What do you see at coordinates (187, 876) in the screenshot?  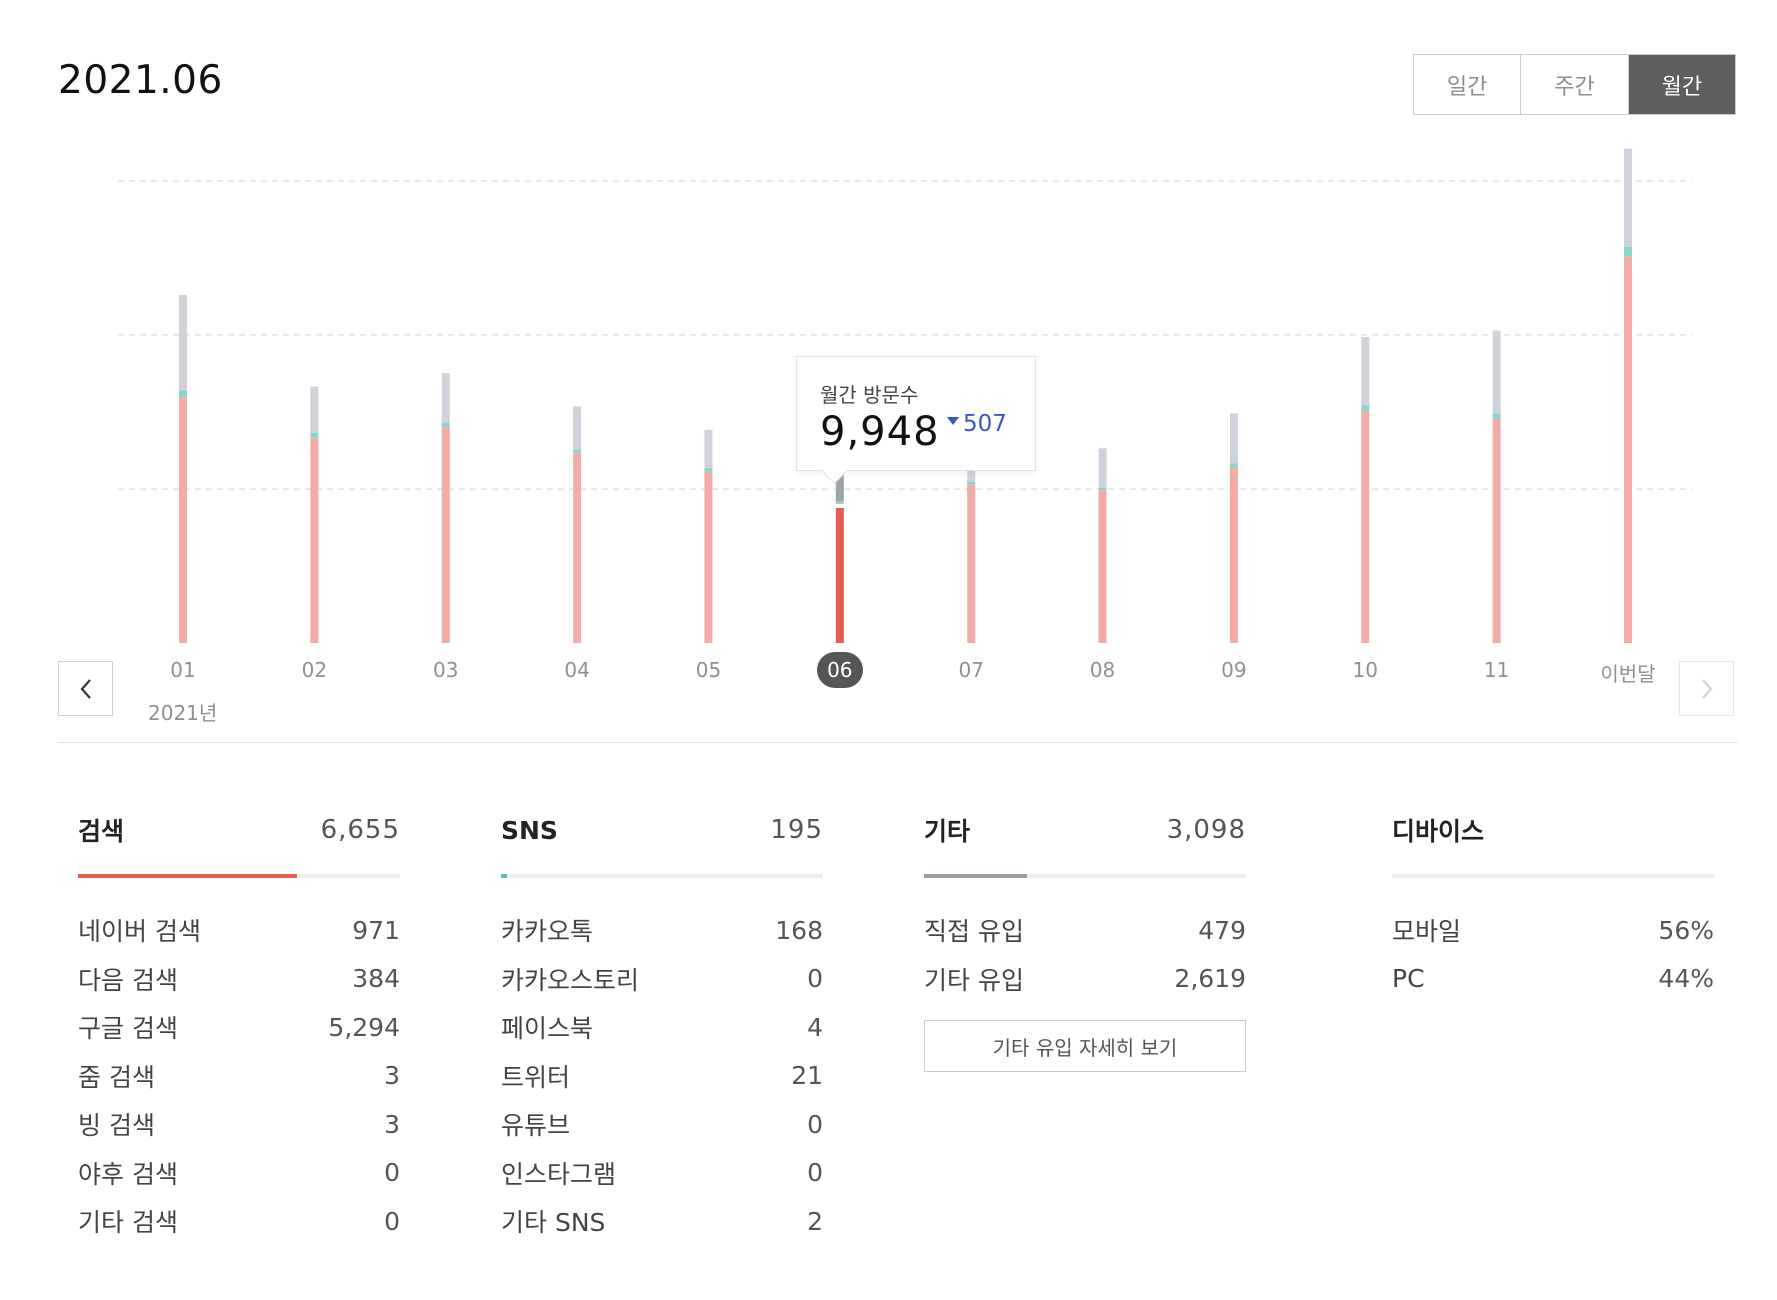 I see `stats-search-share-fill` at bounding box center [187, 876].